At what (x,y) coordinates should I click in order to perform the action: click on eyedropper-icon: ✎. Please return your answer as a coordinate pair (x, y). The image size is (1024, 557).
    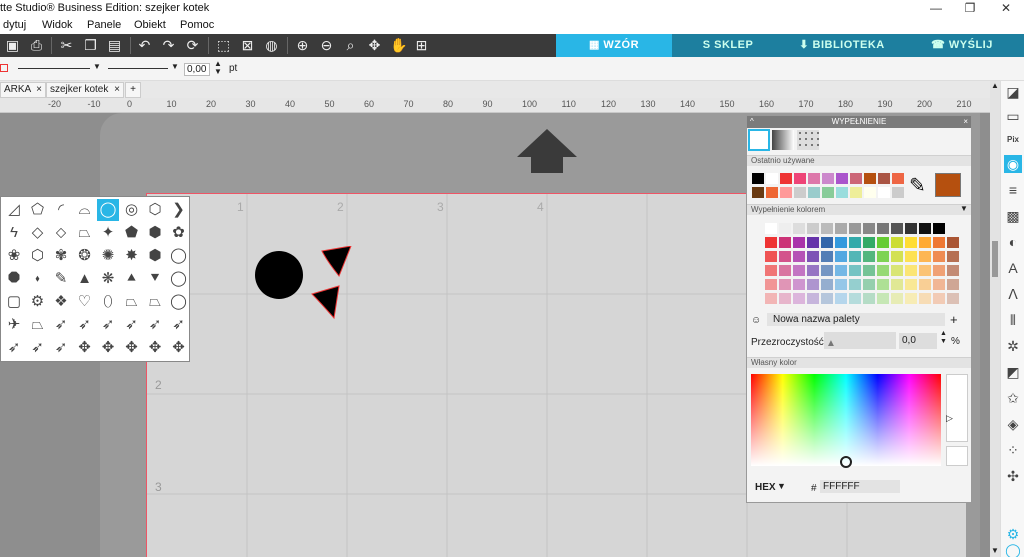
    Looking at the image, I should click on (917, 185).